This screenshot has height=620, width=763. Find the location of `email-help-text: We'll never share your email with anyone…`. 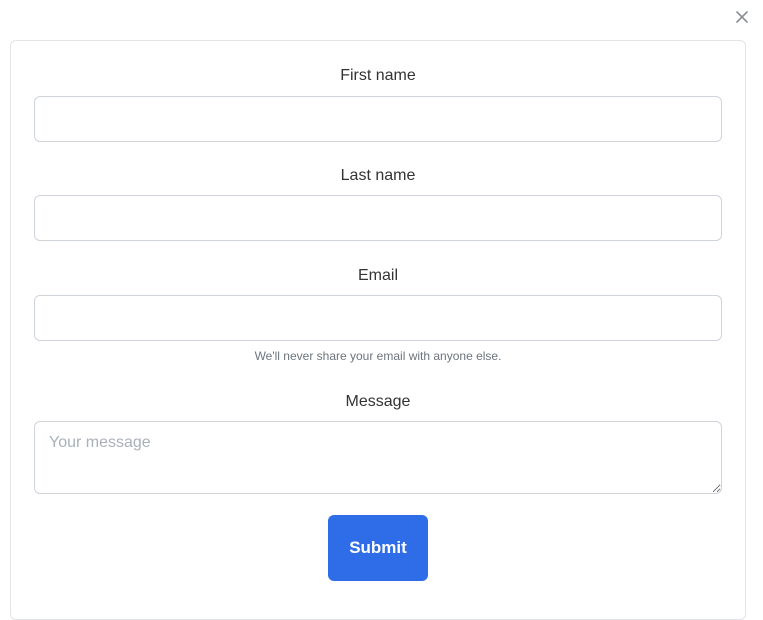

email-help-text: We'll never share your email with anyone… is located at coordinates (378, 356).